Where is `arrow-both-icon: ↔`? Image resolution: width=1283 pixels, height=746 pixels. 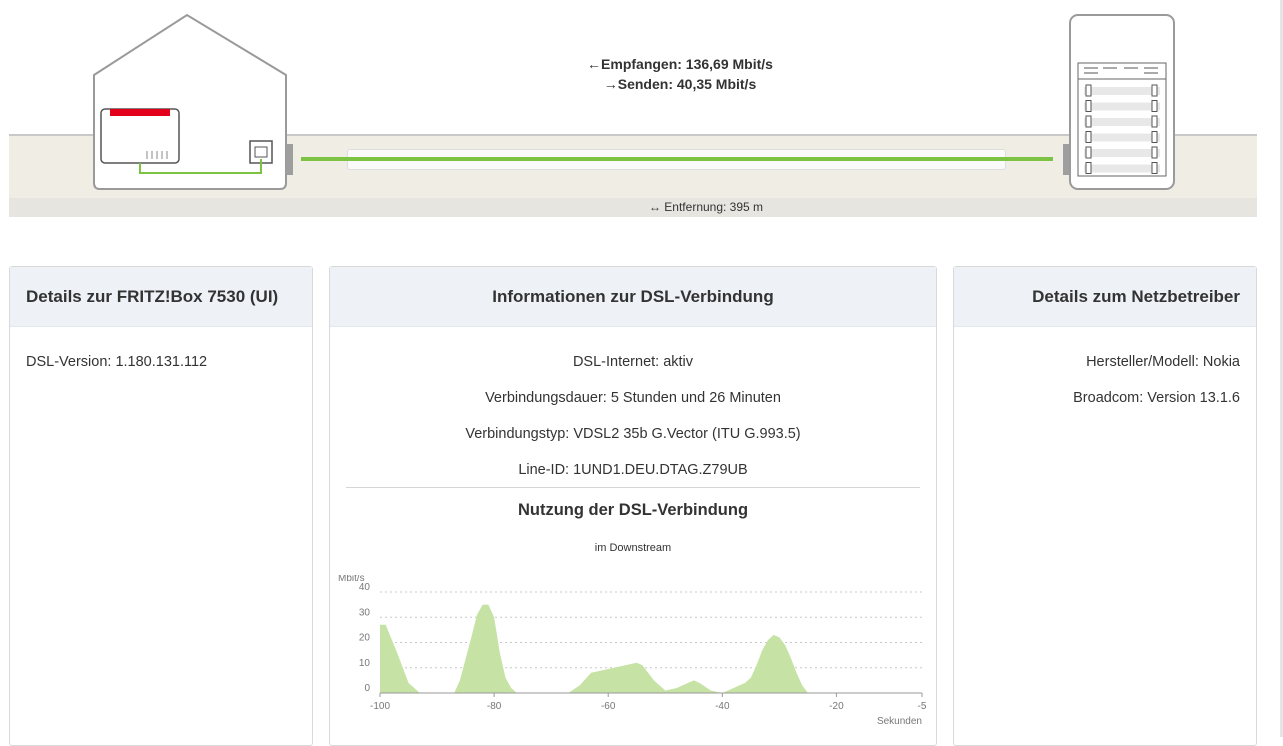 arrow-both-icon: ↔ is located at coordinates (654, 207).